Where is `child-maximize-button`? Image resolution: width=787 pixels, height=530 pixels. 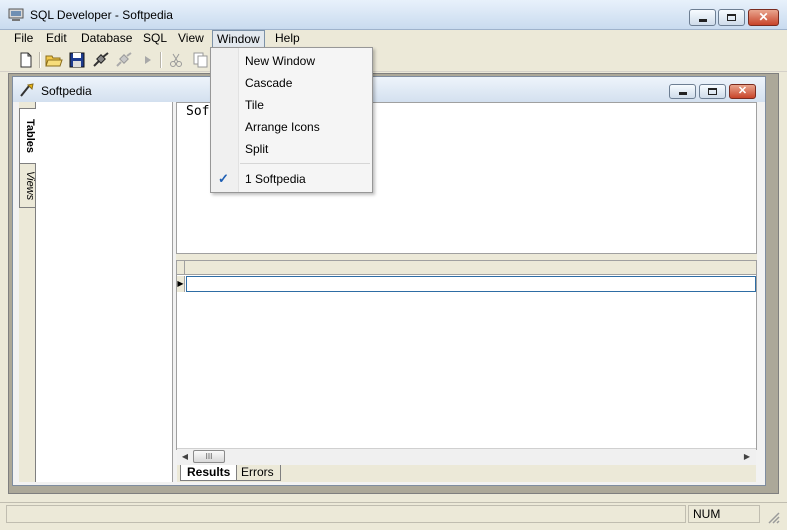
child-maximize-button is located at coordinates (712, 91).